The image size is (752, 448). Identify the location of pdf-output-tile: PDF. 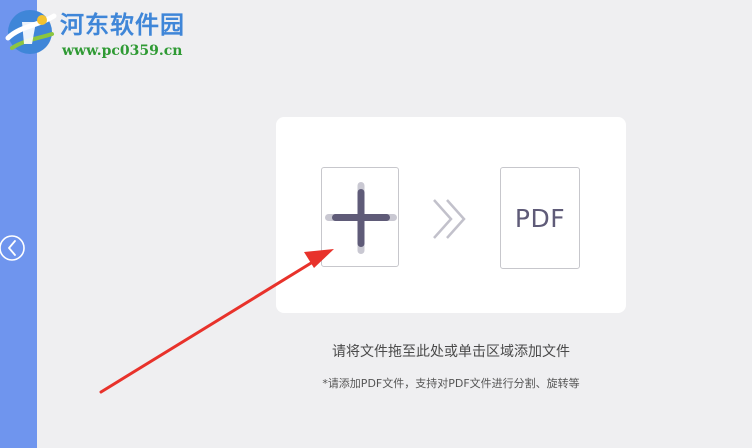
(540, 218).